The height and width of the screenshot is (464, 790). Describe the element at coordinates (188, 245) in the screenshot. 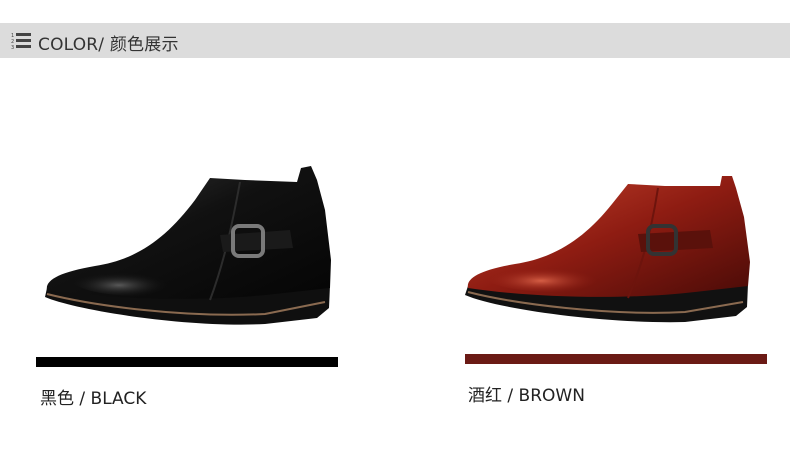

I see `black-boot-image` at that location.